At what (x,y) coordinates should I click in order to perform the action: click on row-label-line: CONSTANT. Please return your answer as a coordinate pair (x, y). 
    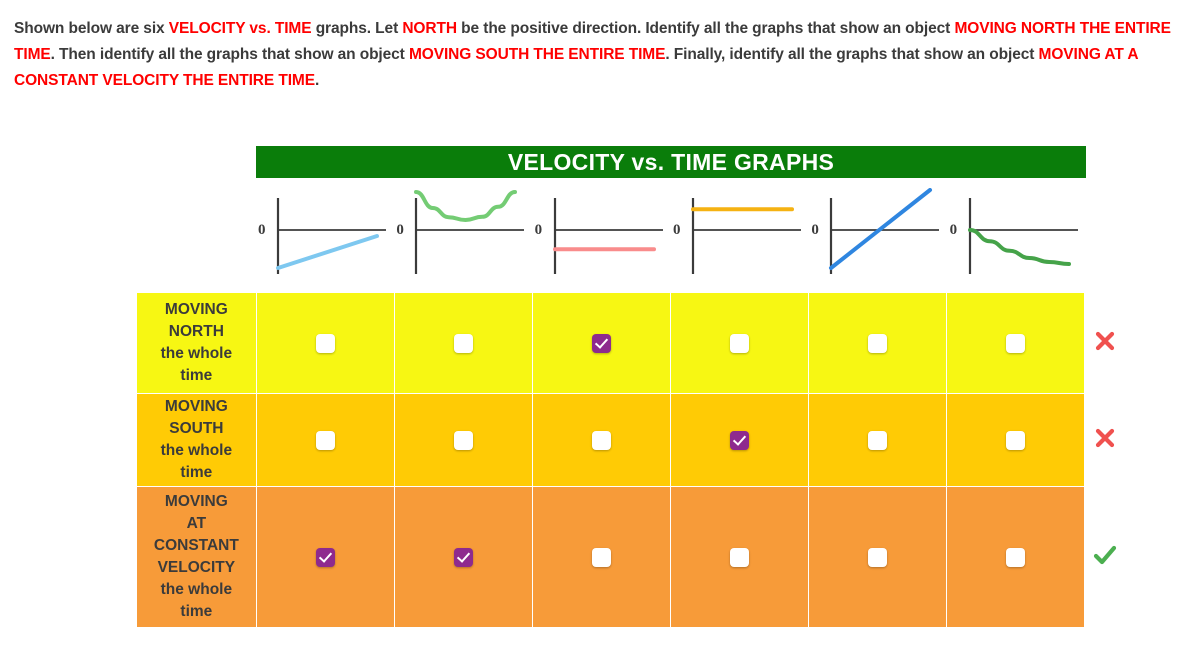
    Looking at the image, I should click on (196, 545).